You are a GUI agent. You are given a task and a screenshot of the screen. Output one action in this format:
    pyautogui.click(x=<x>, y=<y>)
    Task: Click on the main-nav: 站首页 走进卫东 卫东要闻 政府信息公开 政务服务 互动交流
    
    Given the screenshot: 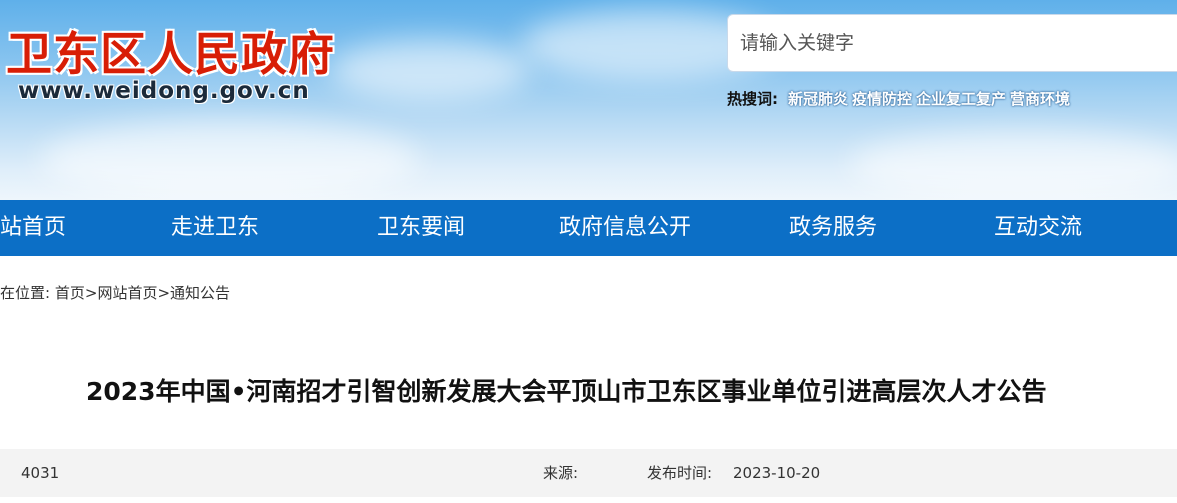 What is the action you would take?
    pyautogui.click(x=588, y=228)
    